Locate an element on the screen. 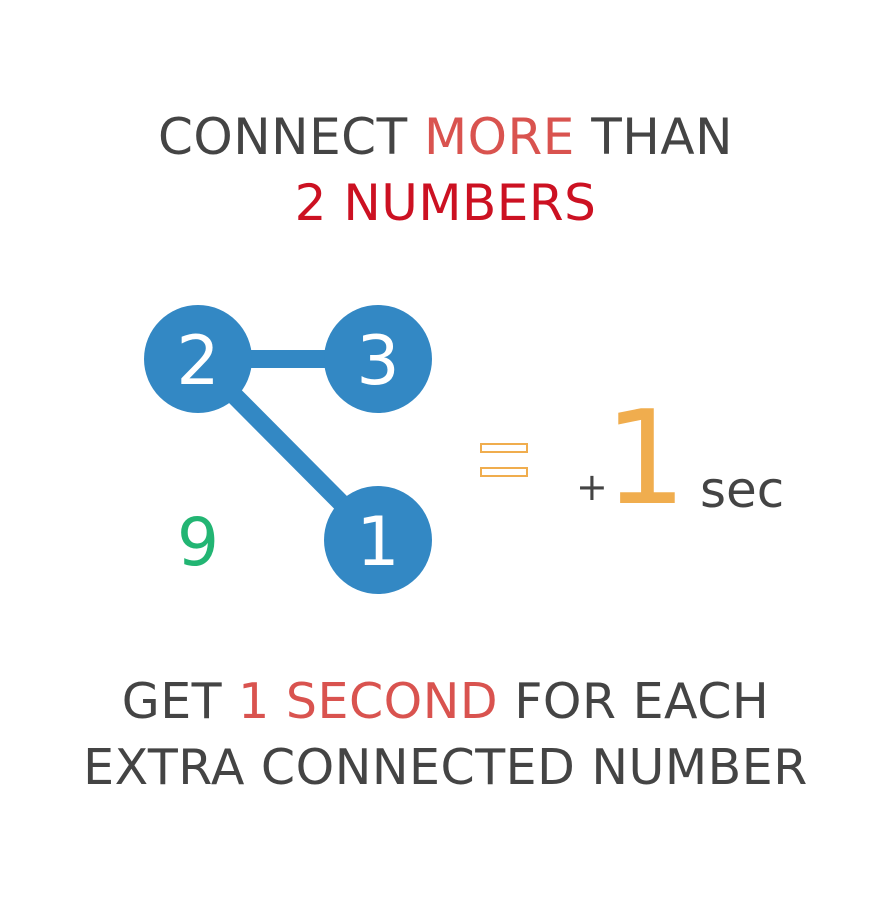 This screenshot has height=897, width=891. node-3: 3 is located at coordinates (378, 359).